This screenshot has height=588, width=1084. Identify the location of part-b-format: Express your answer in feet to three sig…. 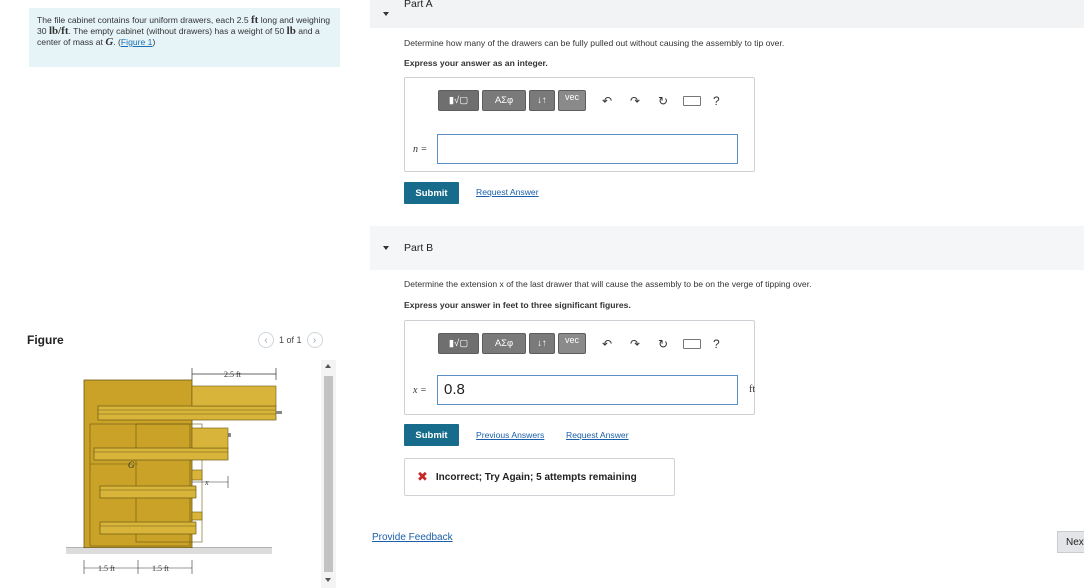
(517, 305).